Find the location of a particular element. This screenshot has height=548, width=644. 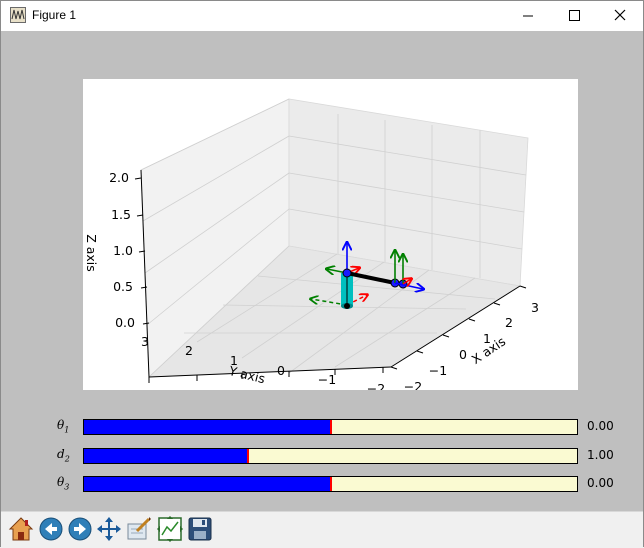

x-tick-label: 0 is located at coordinates (463, 354).